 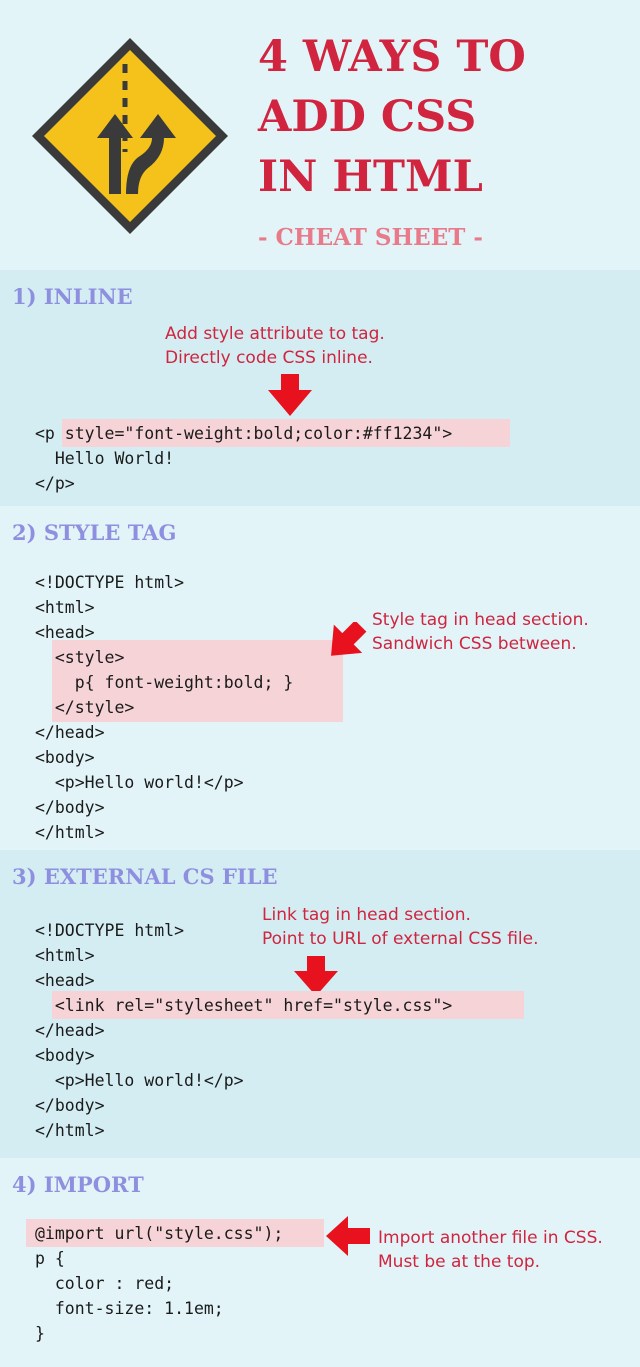 I want to click on page-title-line-1: 4 WAYS TO, so click(x=392, y=57).